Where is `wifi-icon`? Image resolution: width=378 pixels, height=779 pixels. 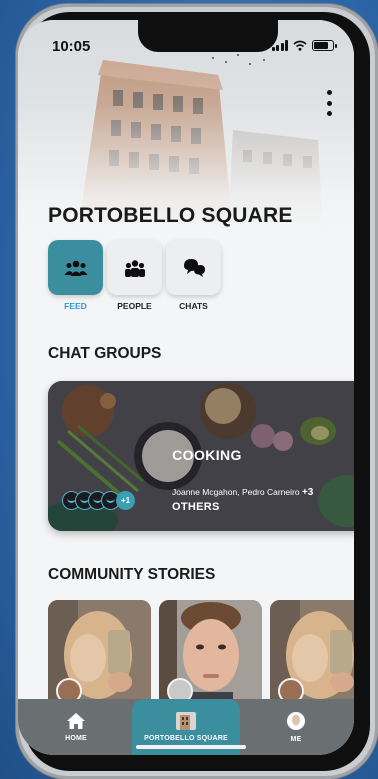 wifi-icon is located at coordinates (300, 45).